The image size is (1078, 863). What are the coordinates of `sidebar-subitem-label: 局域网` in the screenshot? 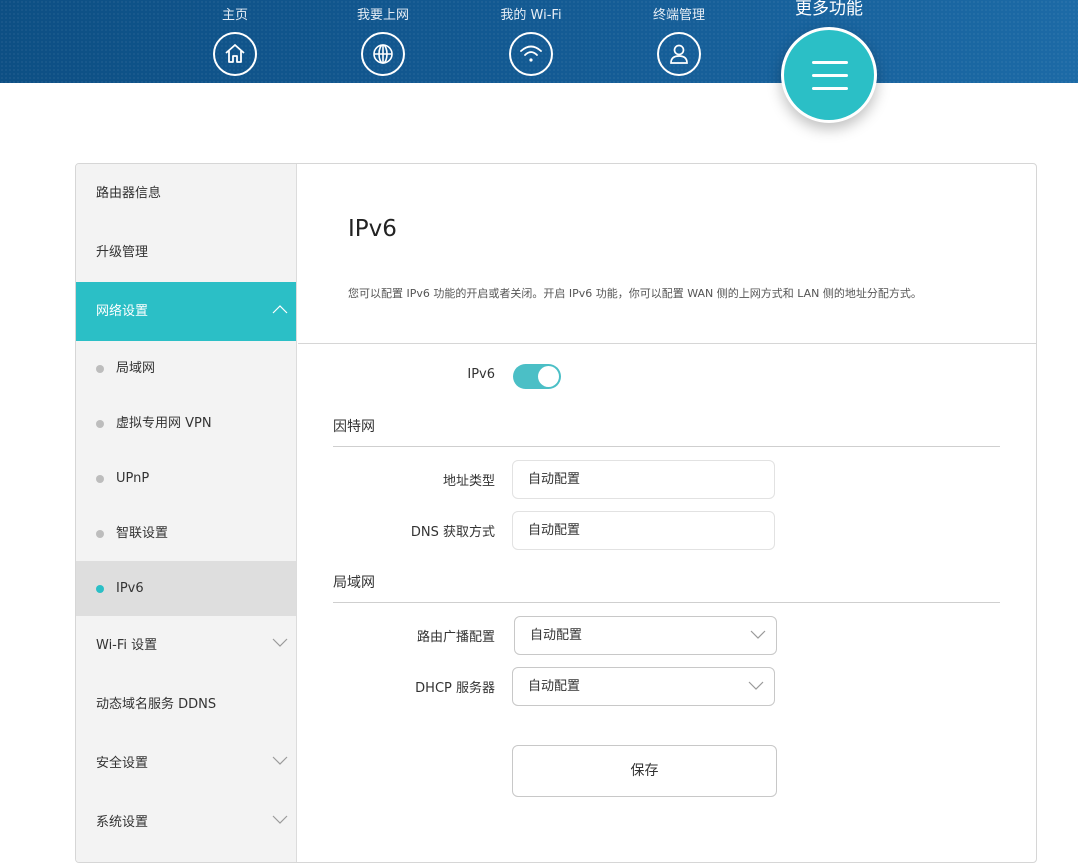 It's located at (136, 368).